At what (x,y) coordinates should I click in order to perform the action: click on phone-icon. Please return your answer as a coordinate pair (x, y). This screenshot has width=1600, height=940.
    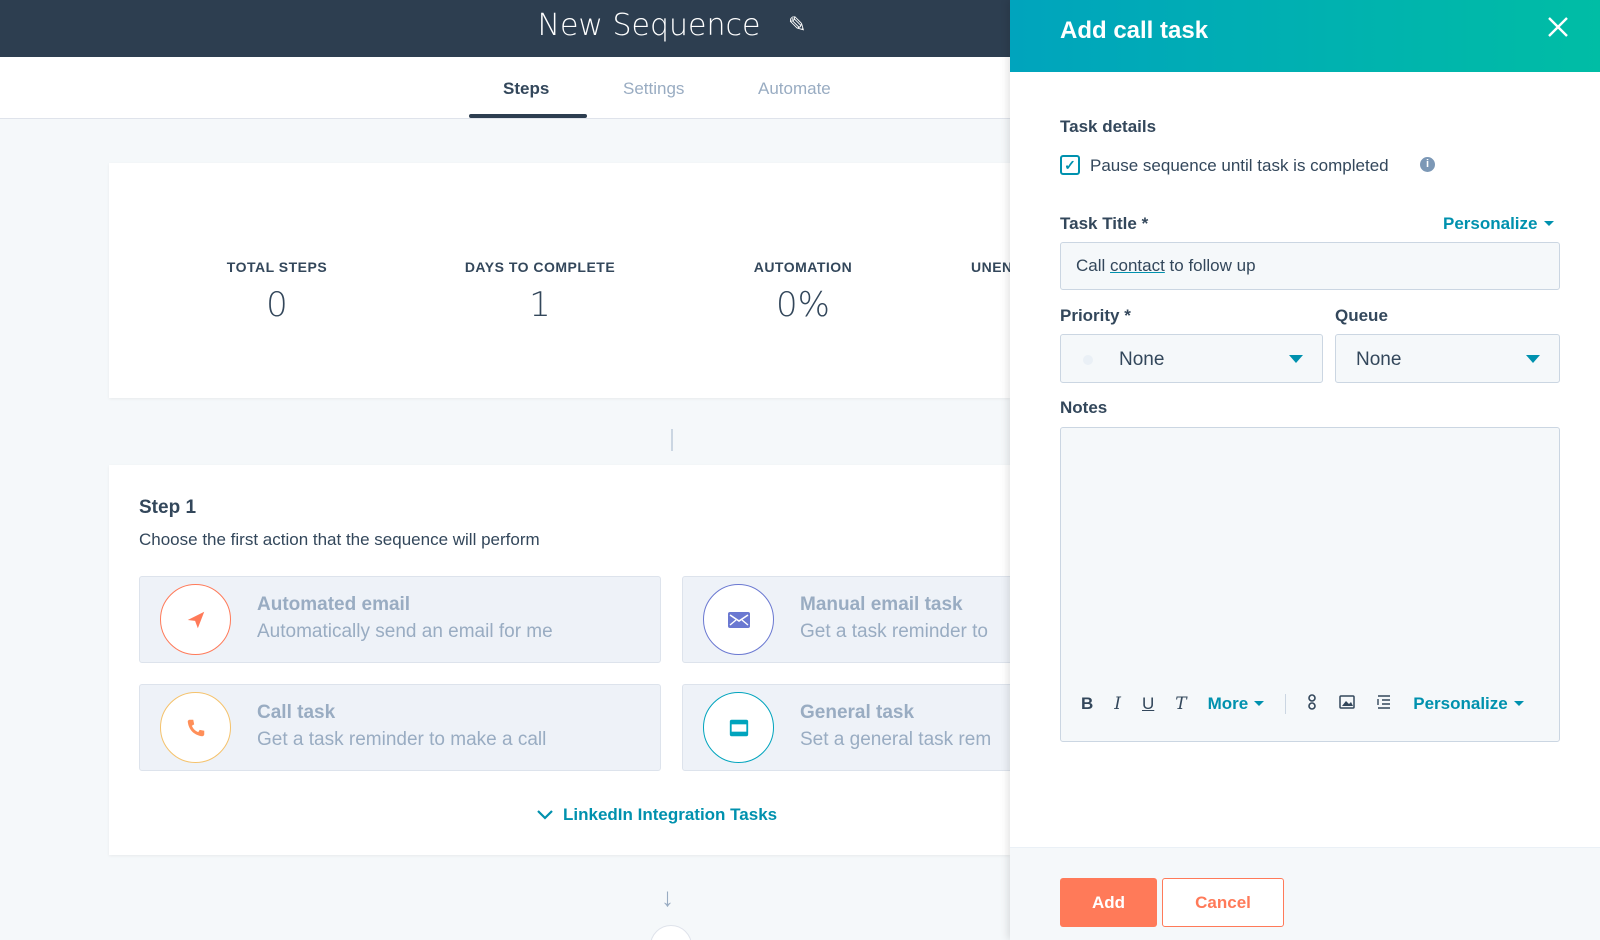
    Looking at the image, I should click on (195, 727).